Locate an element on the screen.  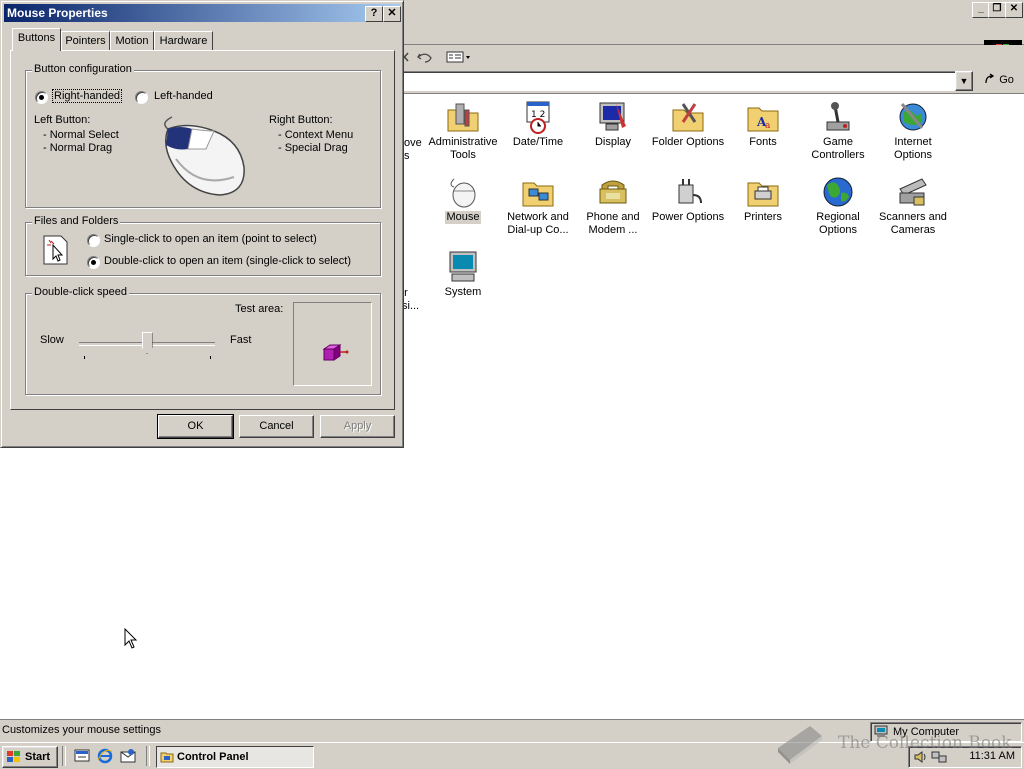
globe-tools-icon is located at coordinates (913, 117).